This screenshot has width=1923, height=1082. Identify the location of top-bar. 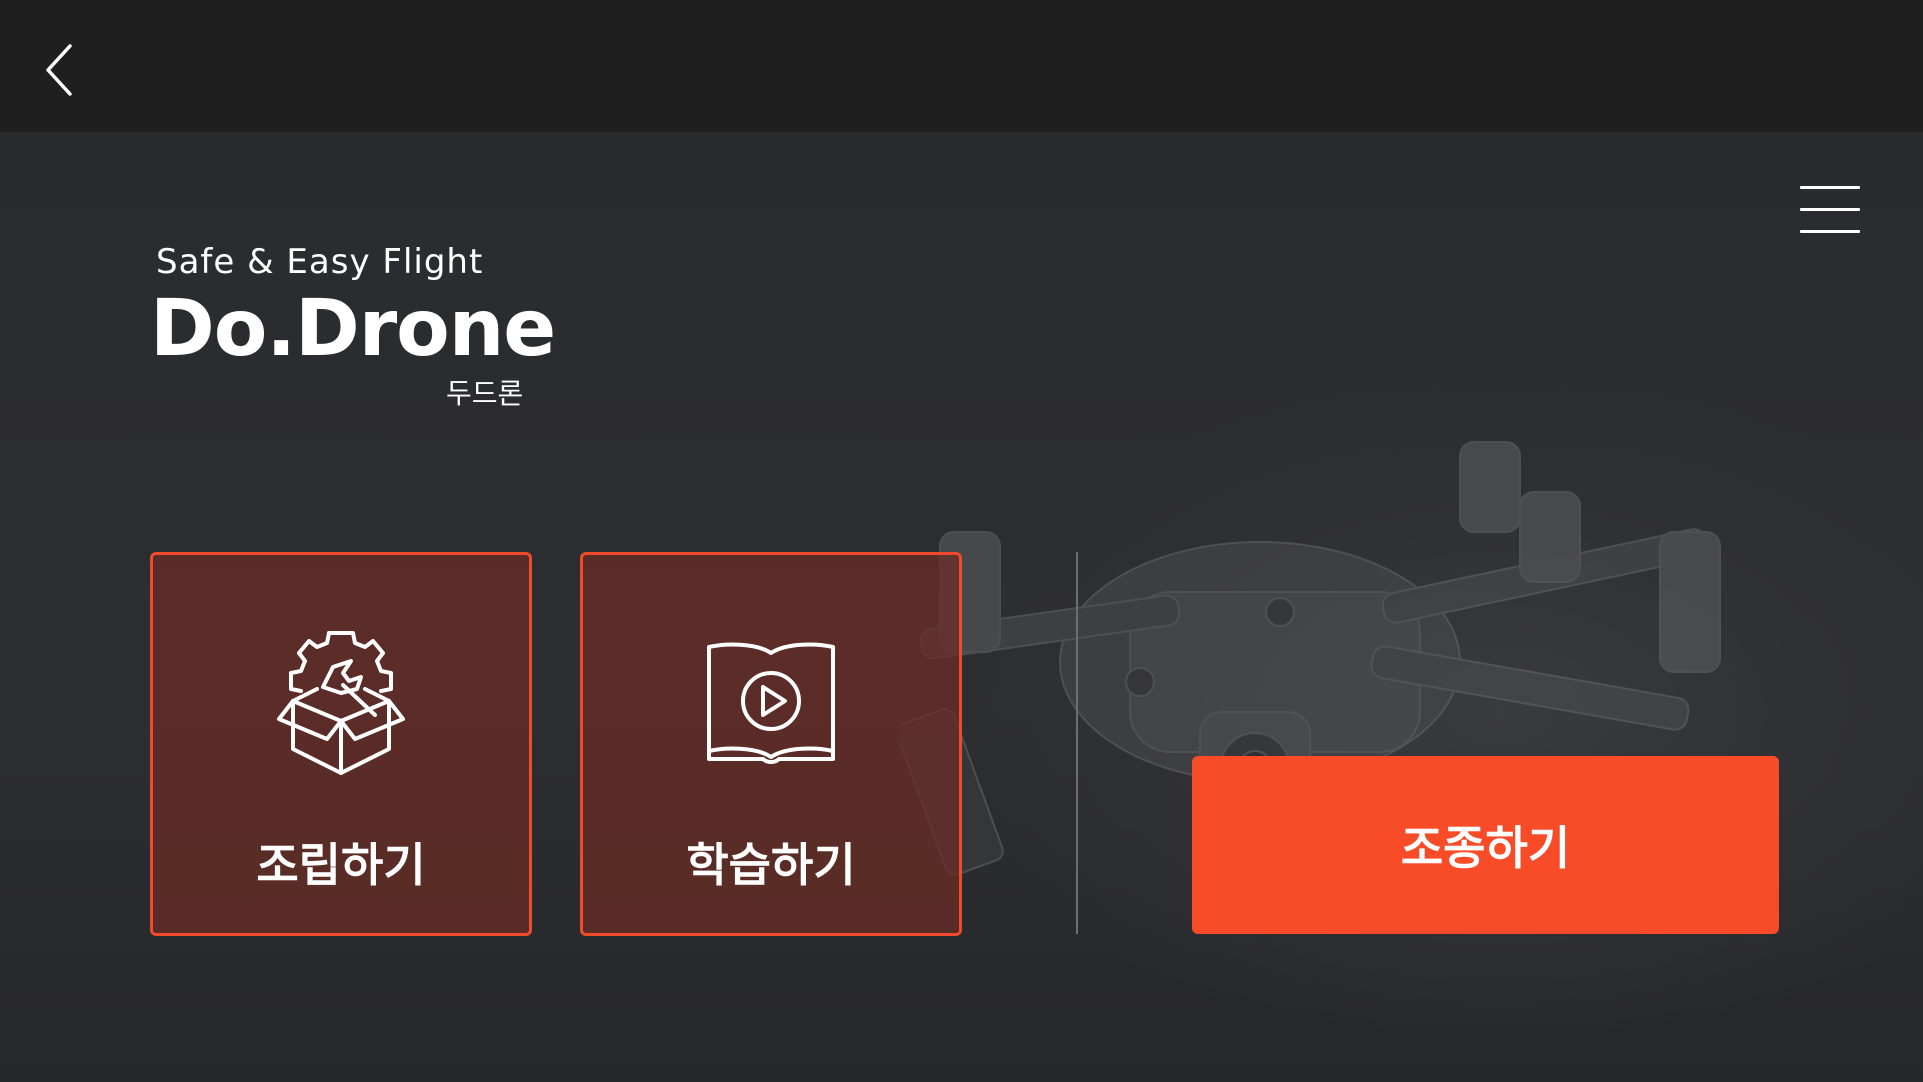
(961, 66).